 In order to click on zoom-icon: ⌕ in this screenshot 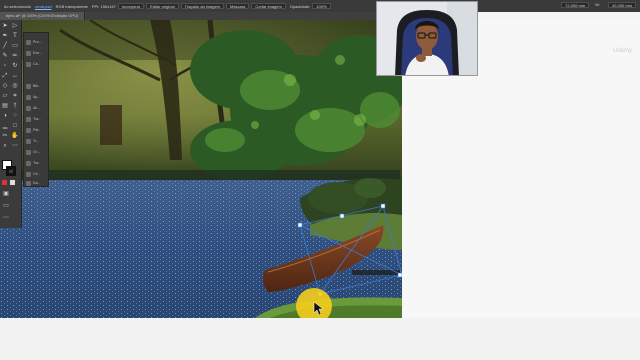, I will do `click(5, 146)`.